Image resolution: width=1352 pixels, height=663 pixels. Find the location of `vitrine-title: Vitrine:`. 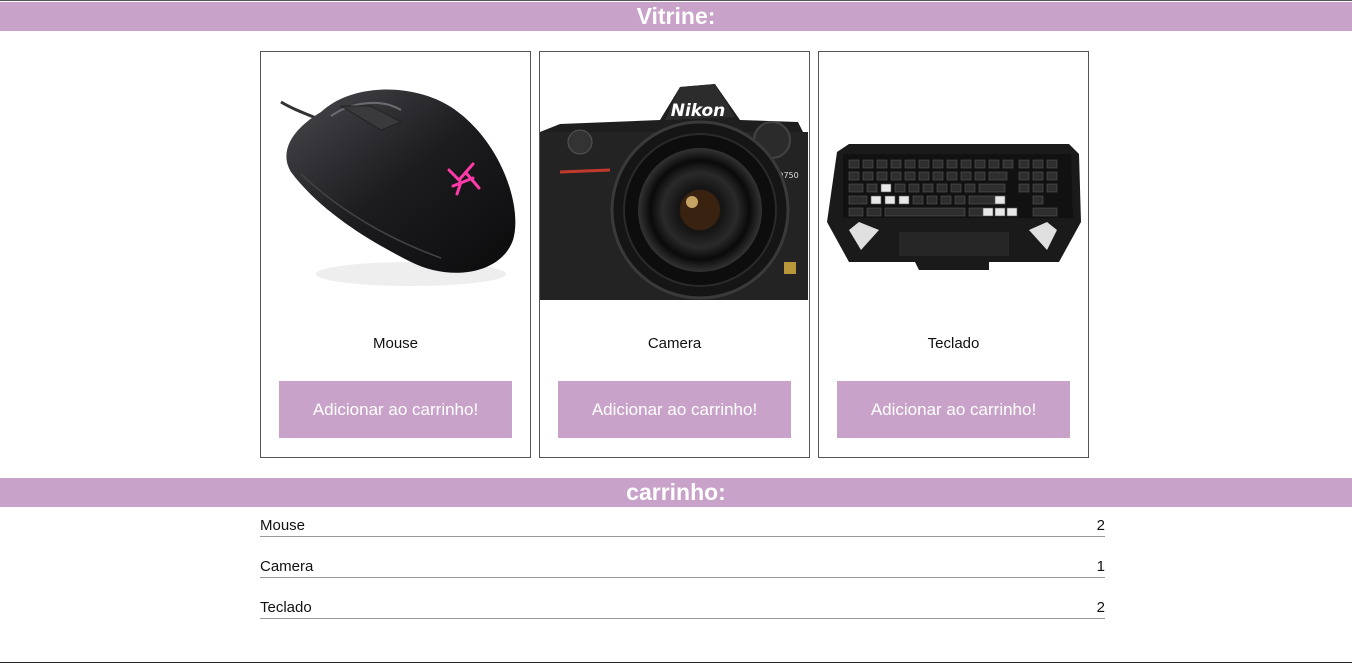

vitrine-title: Vitrine: is located at coordinates (676, 16).